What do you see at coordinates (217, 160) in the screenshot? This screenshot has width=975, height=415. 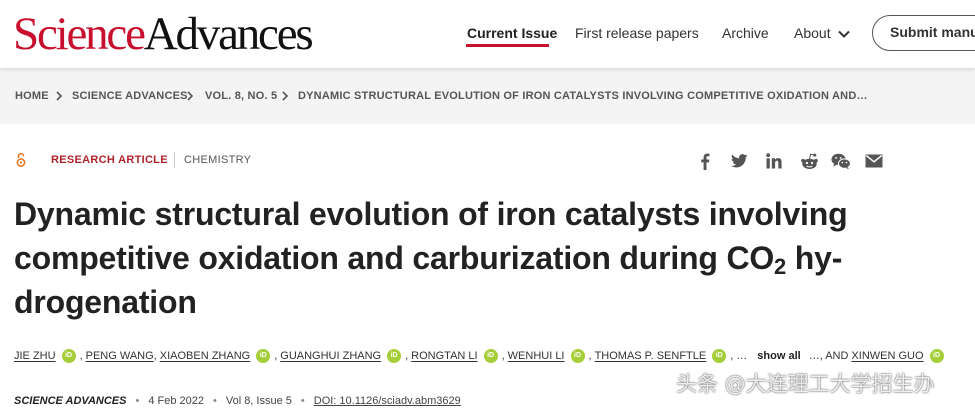 I see `subject-label: CHEMISTRY` at bounding box center [217, 160].